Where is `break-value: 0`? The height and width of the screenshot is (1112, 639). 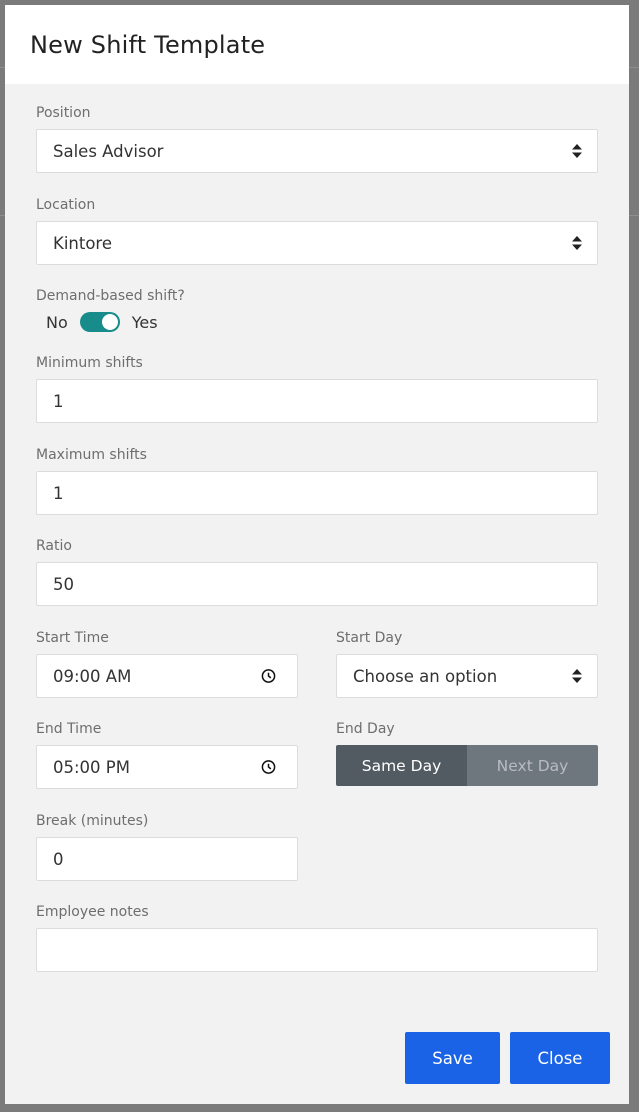 break-value: 0 is located at coordinates (58, 859).